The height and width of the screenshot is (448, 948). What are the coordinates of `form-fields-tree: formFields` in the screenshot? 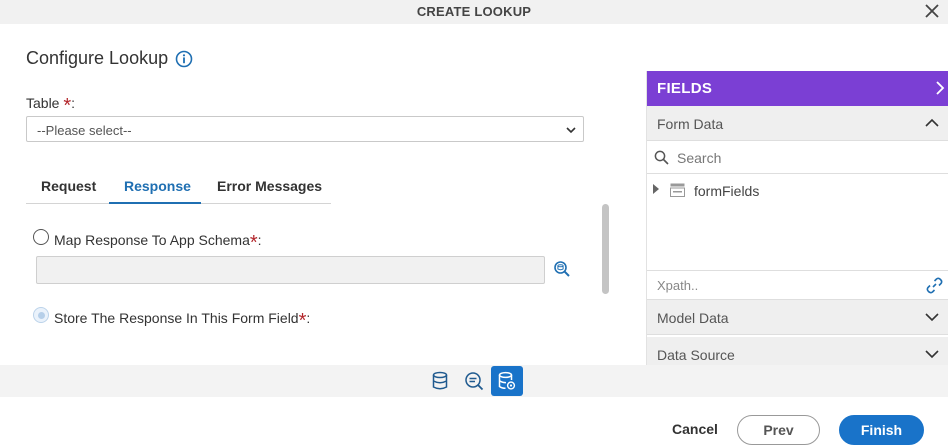 It's located at (797, 222).